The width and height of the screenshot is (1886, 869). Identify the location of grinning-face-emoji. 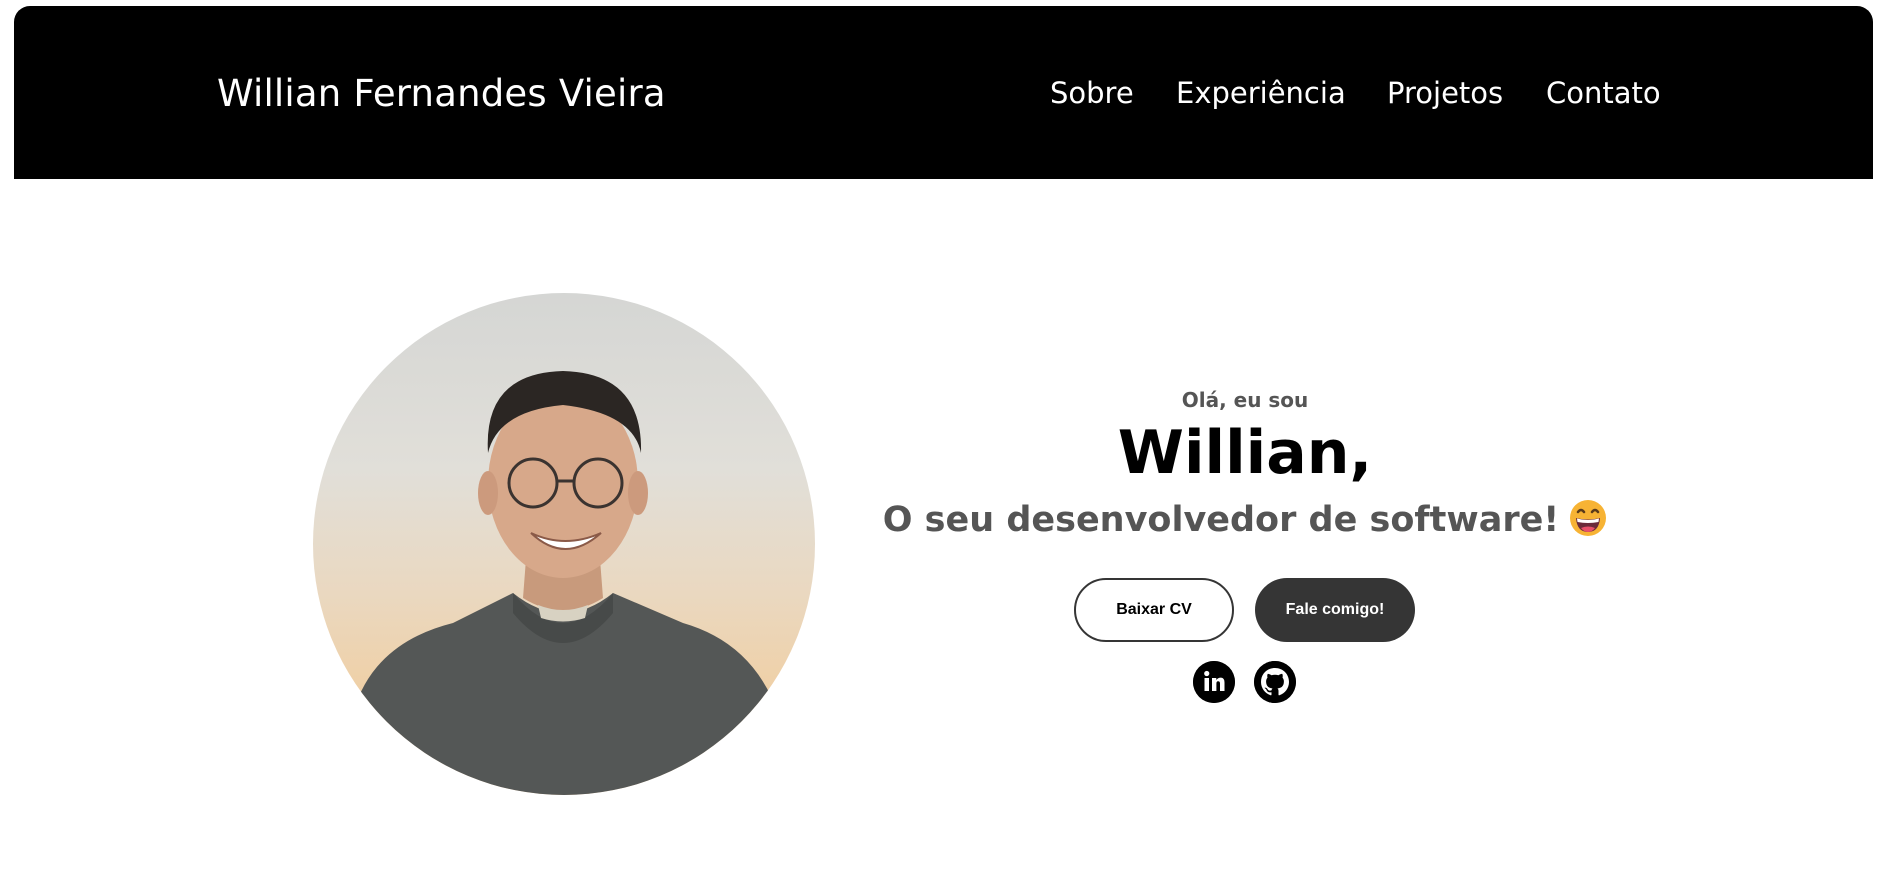
(1588, 518).